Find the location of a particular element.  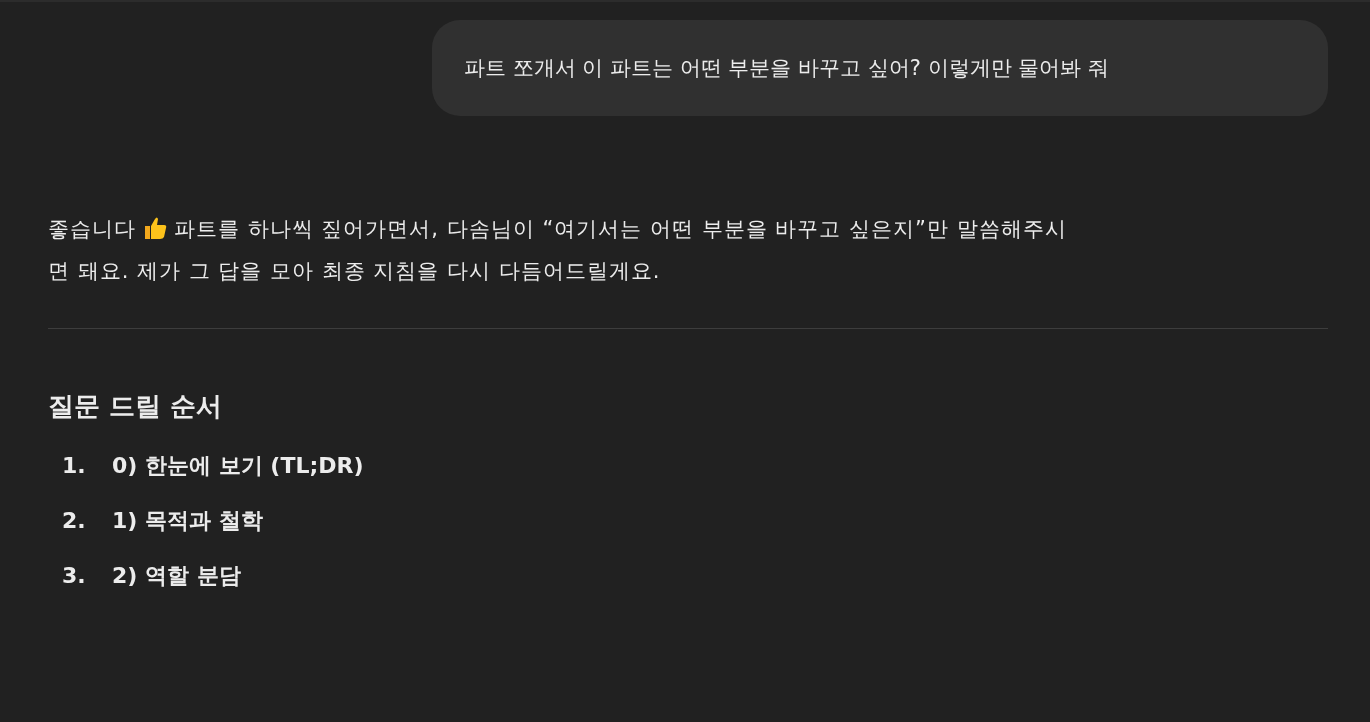

list-item-text: 1) 목적과 철학 is located at coordinates (187, 521).